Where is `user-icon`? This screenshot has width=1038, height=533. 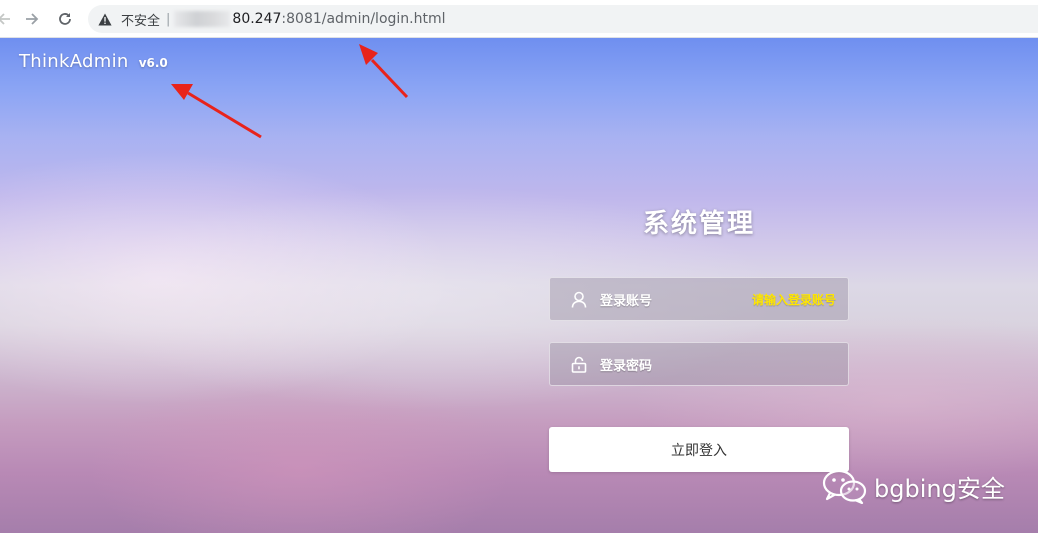
user-icon is located at coordinates (579, 299).